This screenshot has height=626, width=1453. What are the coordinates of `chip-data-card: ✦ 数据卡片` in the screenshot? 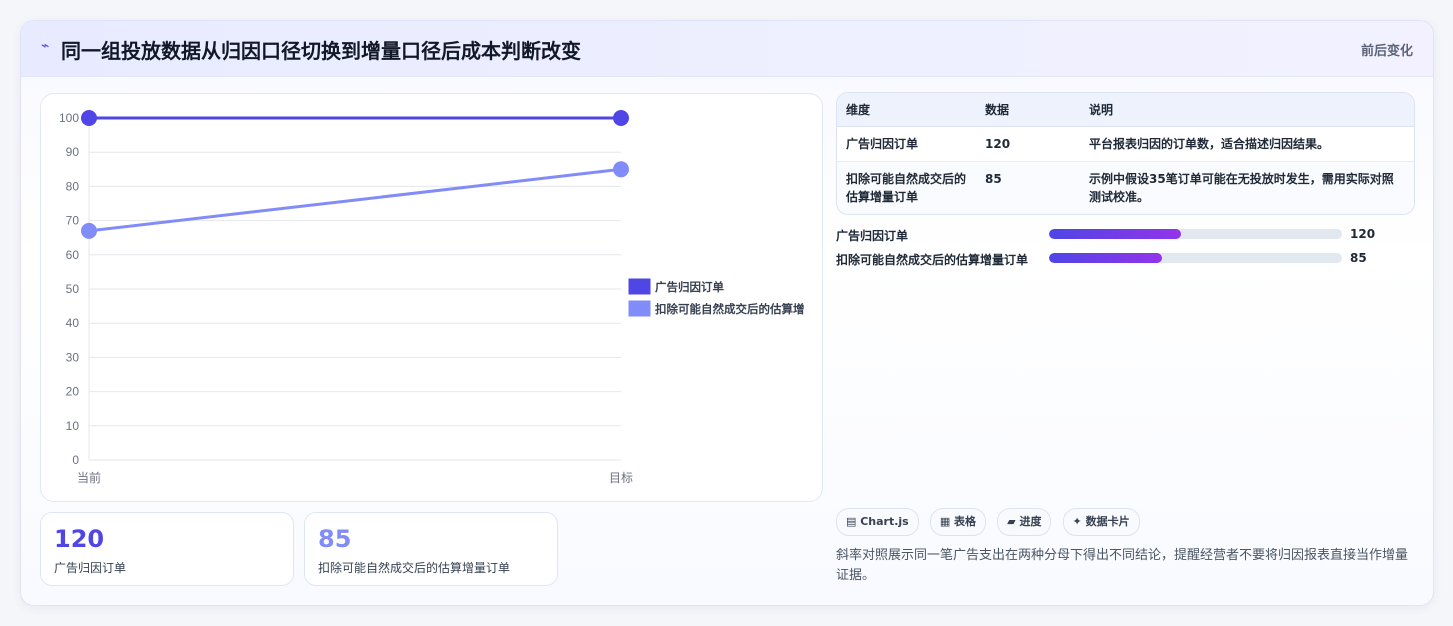 It's located at (1101, 522).